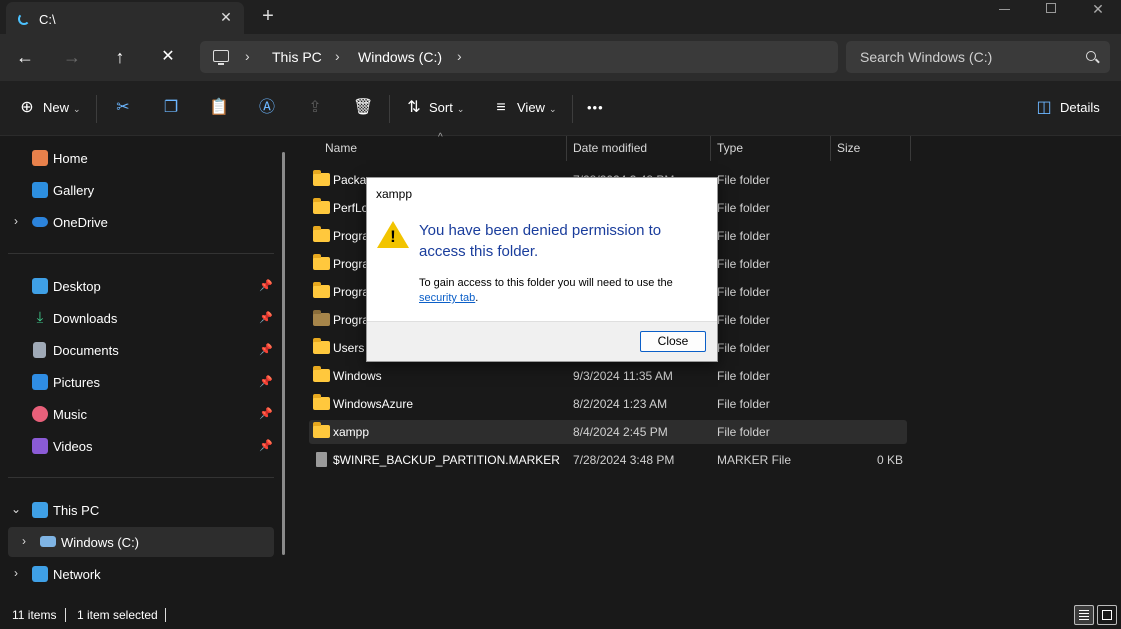 The width and height of the screenshot is (1121, 629). I want to click on sidebar-item-onedrive: › OneDrive, so click(137, 222).